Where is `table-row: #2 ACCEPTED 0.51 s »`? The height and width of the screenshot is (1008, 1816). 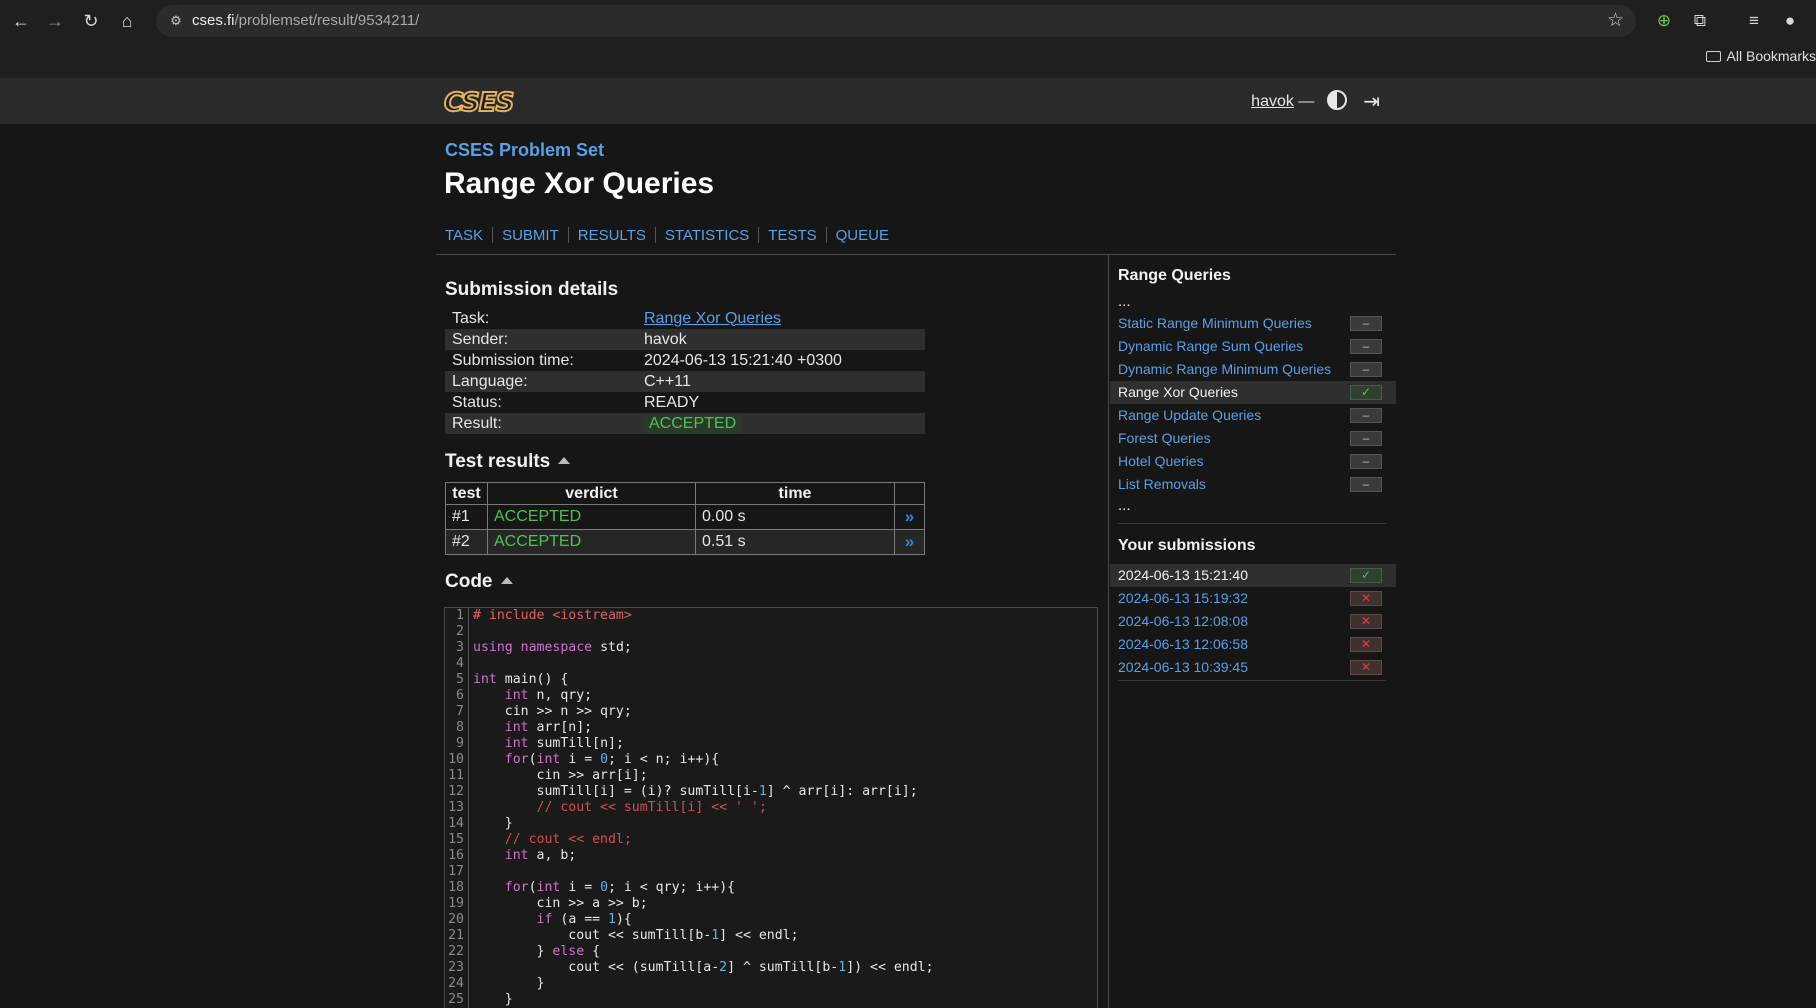 table-row: #2 ACCEPTED 0.51 s » is located at coordinates (685, 542).